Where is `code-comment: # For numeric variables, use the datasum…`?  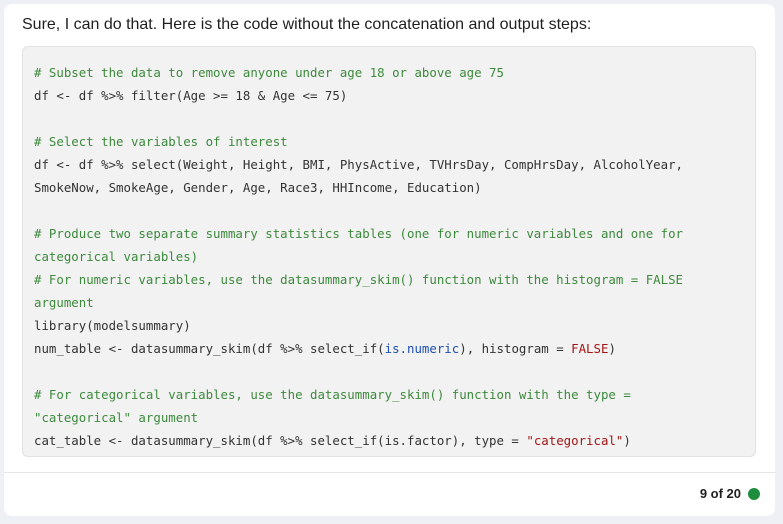 code-comment: # For numeric variables, use the datasum… is located at coordinates (359, 279).